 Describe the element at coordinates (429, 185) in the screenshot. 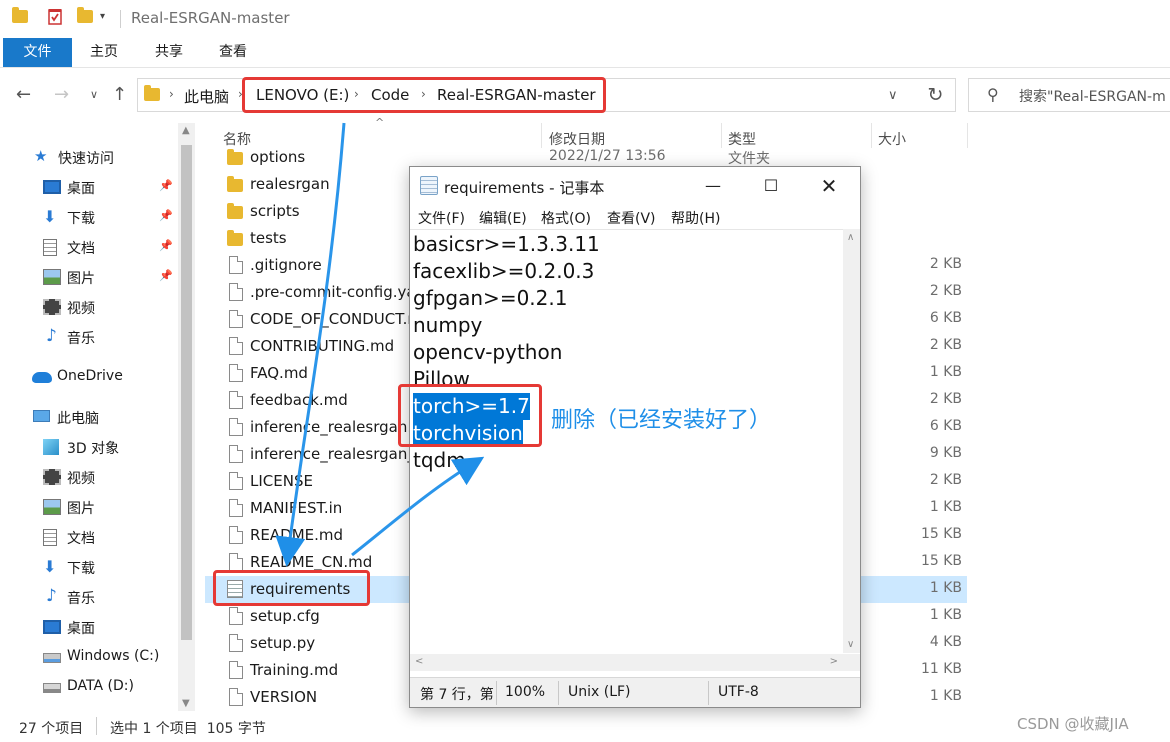

I see `notepad-icon` at that location.